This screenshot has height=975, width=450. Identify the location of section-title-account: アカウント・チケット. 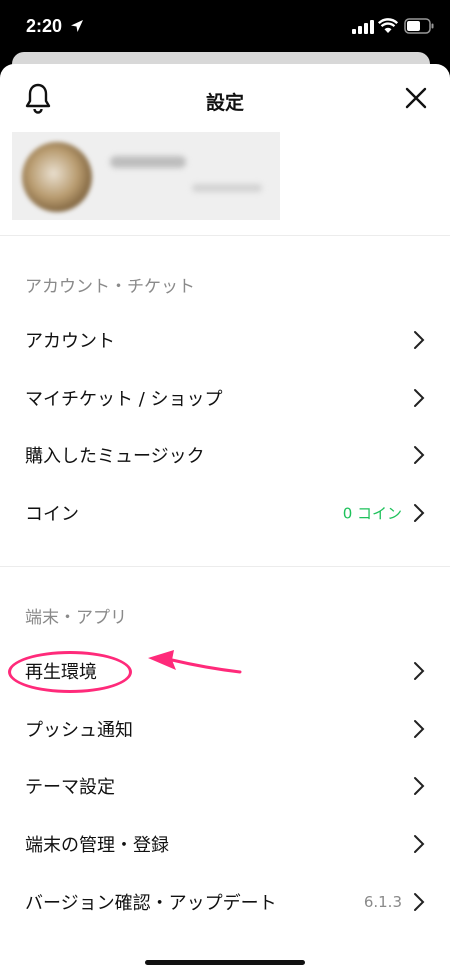
(110, 287).